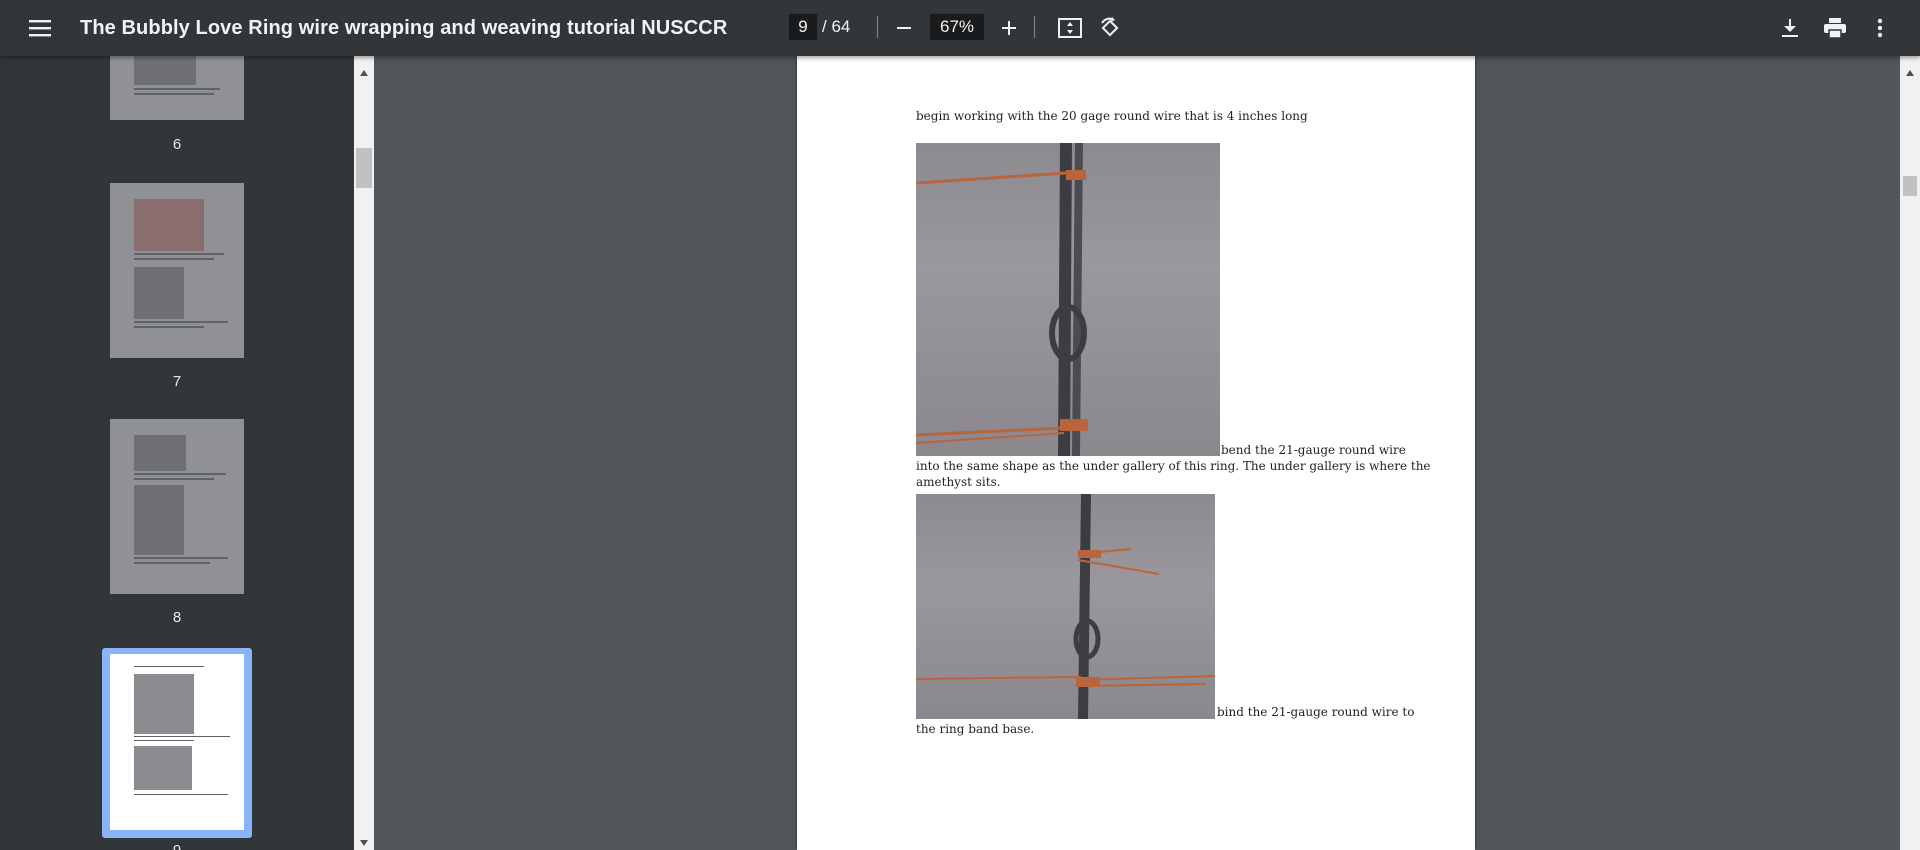 This screenshot has height=850, width=1920. Describe the element at coordinates (177, 617) in the screenshot. I see `thumbnail-label: 8` at that location.